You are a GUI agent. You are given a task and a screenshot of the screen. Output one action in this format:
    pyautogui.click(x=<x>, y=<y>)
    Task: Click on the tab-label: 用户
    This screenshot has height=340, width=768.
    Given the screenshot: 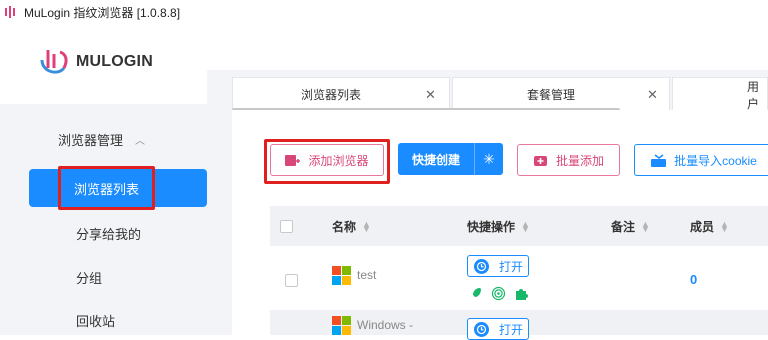 What is the action you would take?
    pyautogui.click(x=753, y=95)
    